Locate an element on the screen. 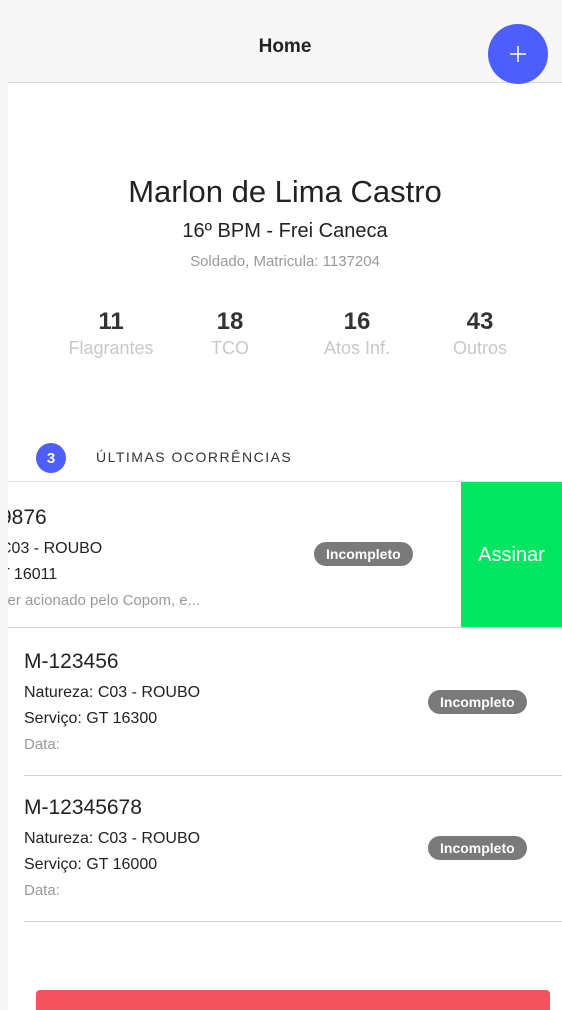 The width and height of the screenshot is (562, 1010). stat-value: 18 is located at coordinates (230, 321).